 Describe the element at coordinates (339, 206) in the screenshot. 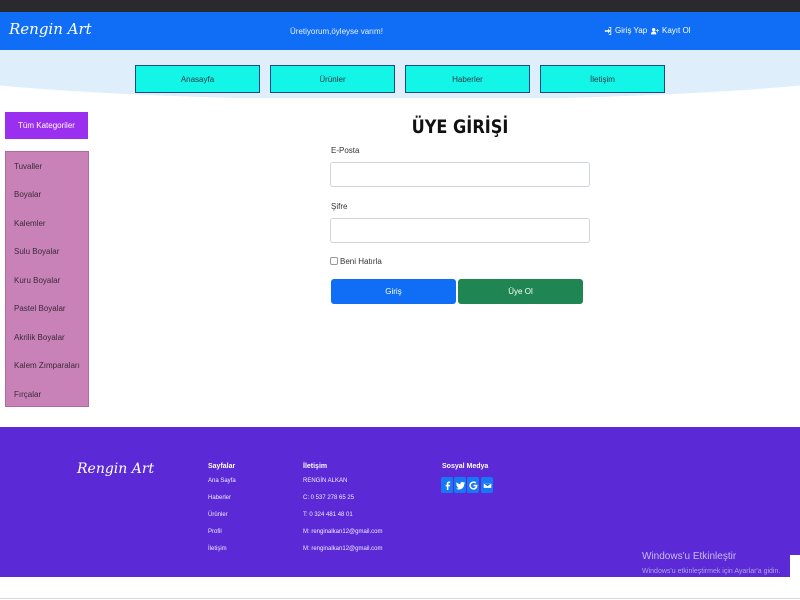

I see `password-label: Şifre` at that location.